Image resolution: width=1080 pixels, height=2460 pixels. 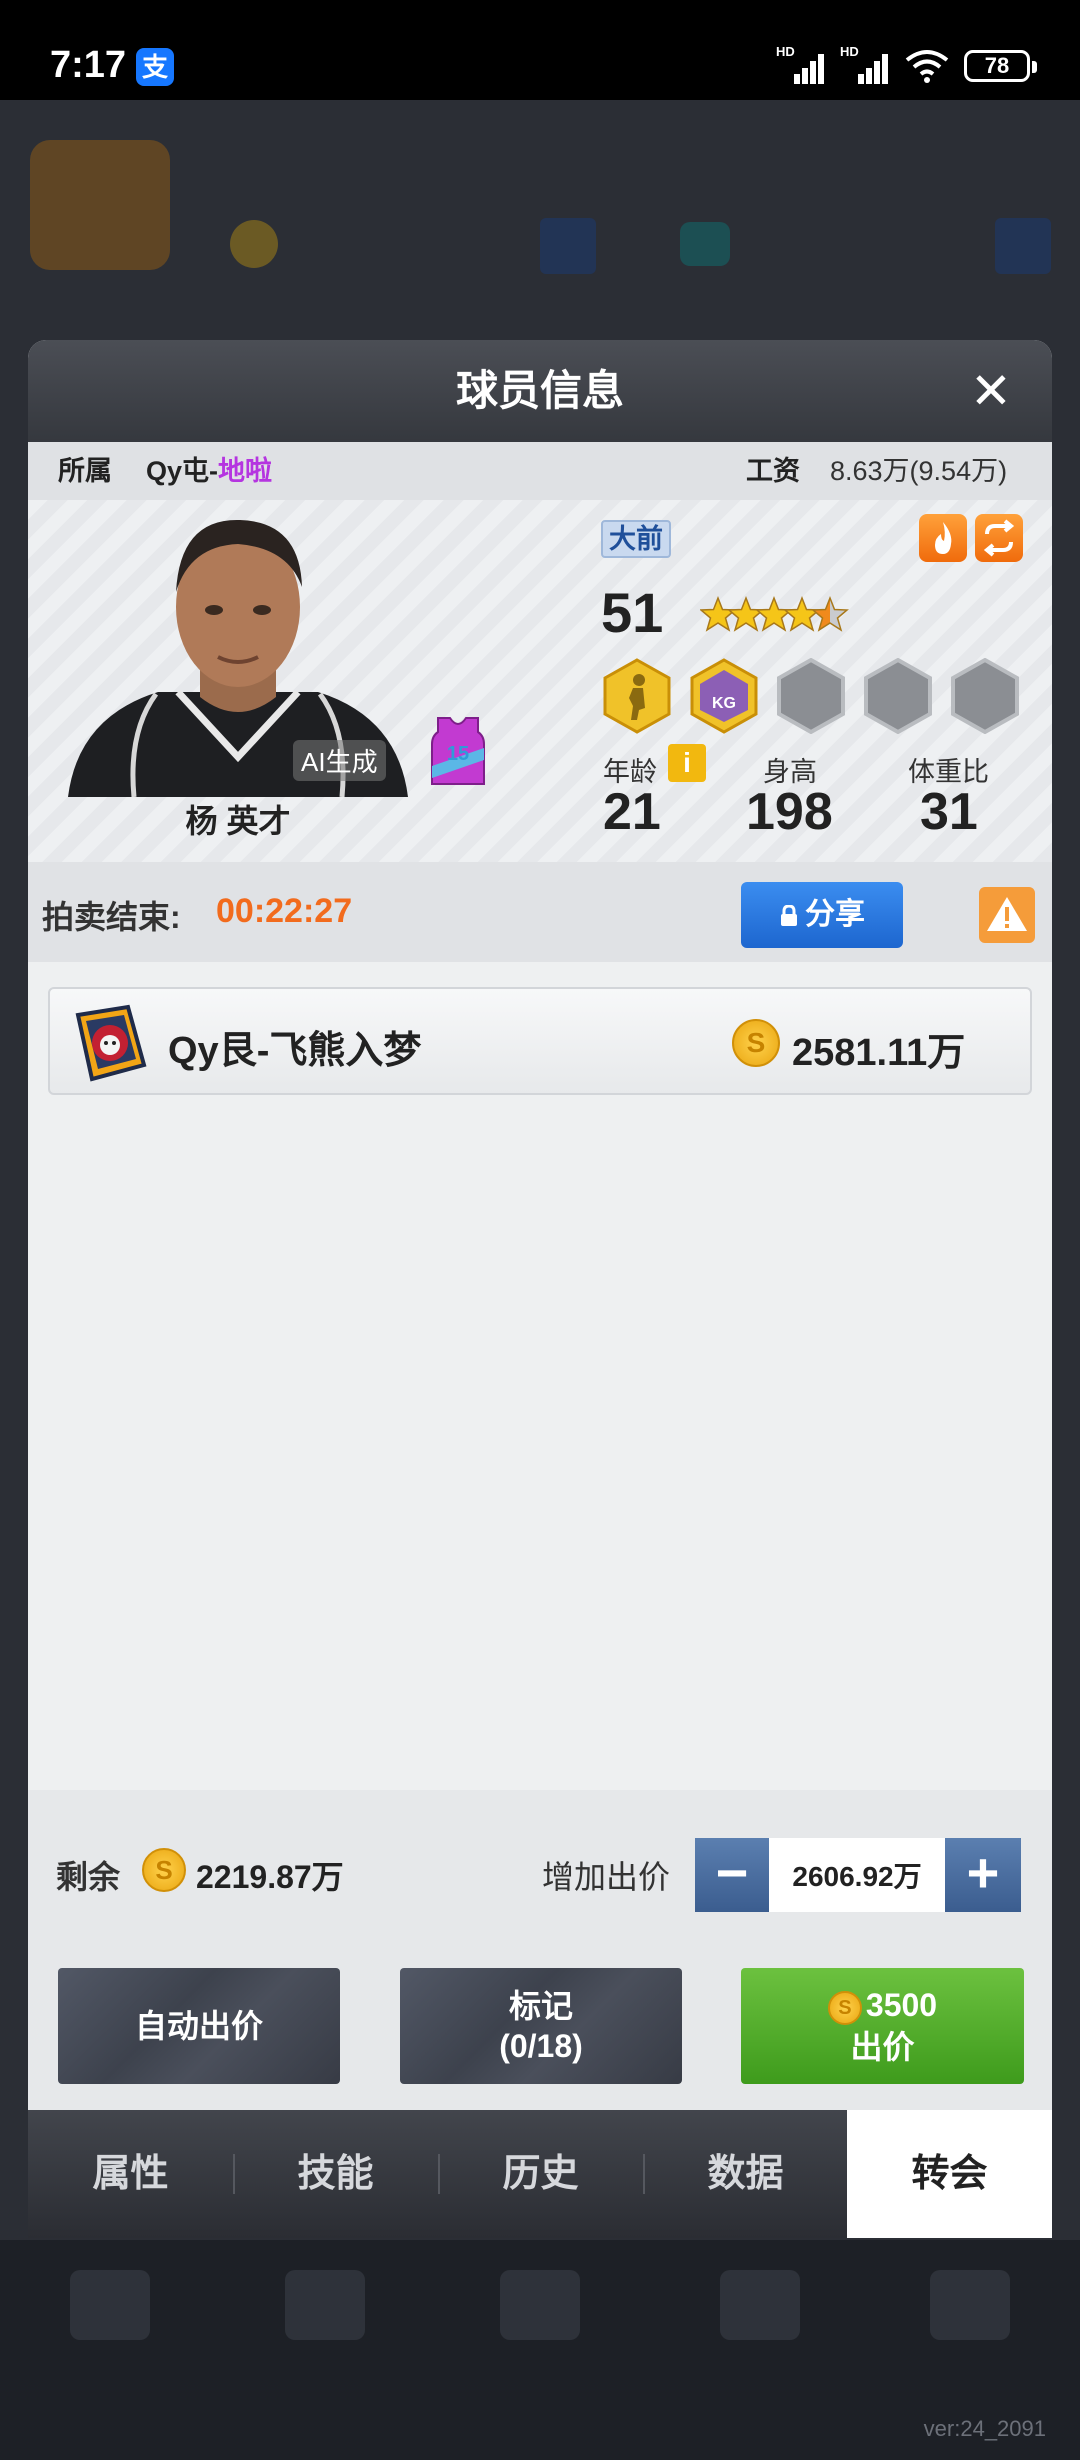 What do you see at coordinates (773, 471) in the screenshot?
I see `salary-label: 工资` at bounding box center [773, 471].